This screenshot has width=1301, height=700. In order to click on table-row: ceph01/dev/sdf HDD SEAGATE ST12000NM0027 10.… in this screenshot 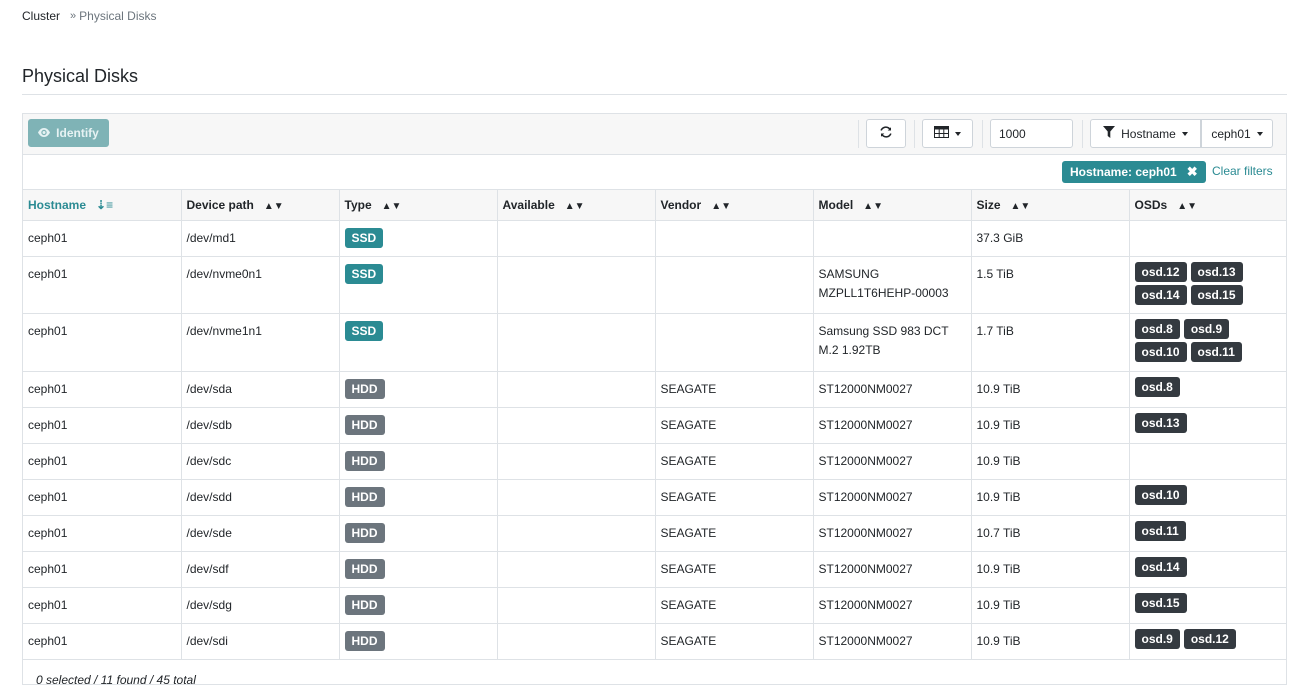, I will do `click(654, 569)`.